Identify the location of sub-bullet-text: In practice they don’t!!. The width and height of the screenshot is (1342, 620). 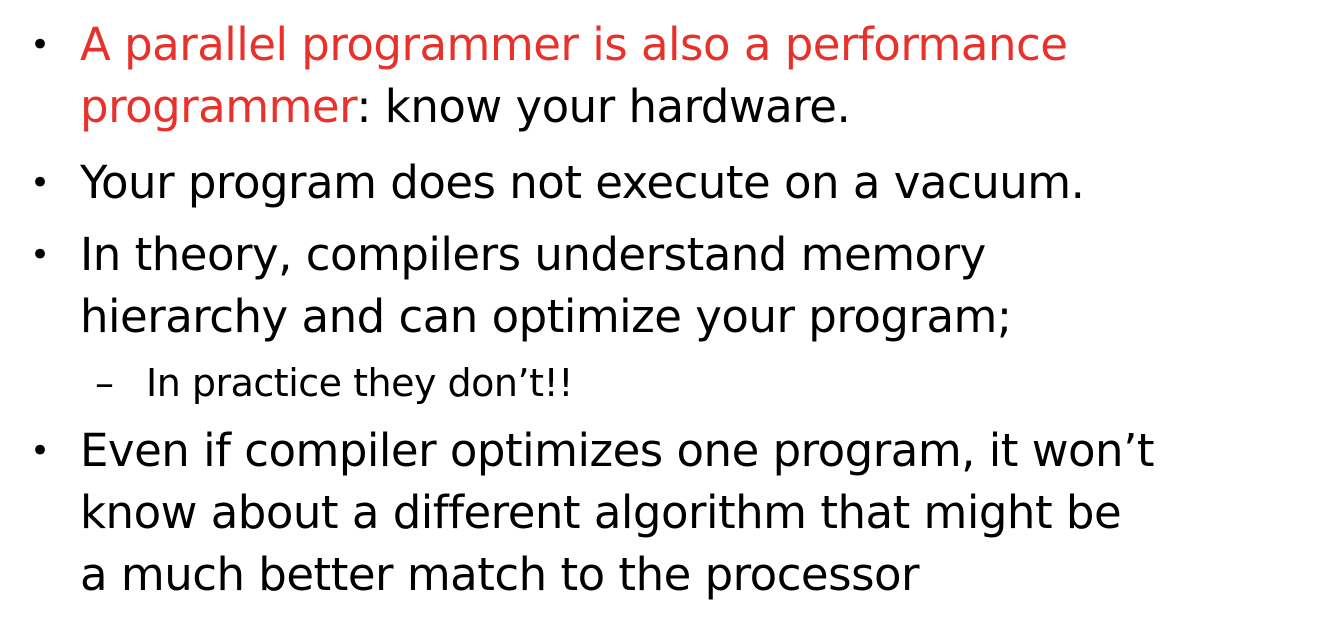
(359, 383).